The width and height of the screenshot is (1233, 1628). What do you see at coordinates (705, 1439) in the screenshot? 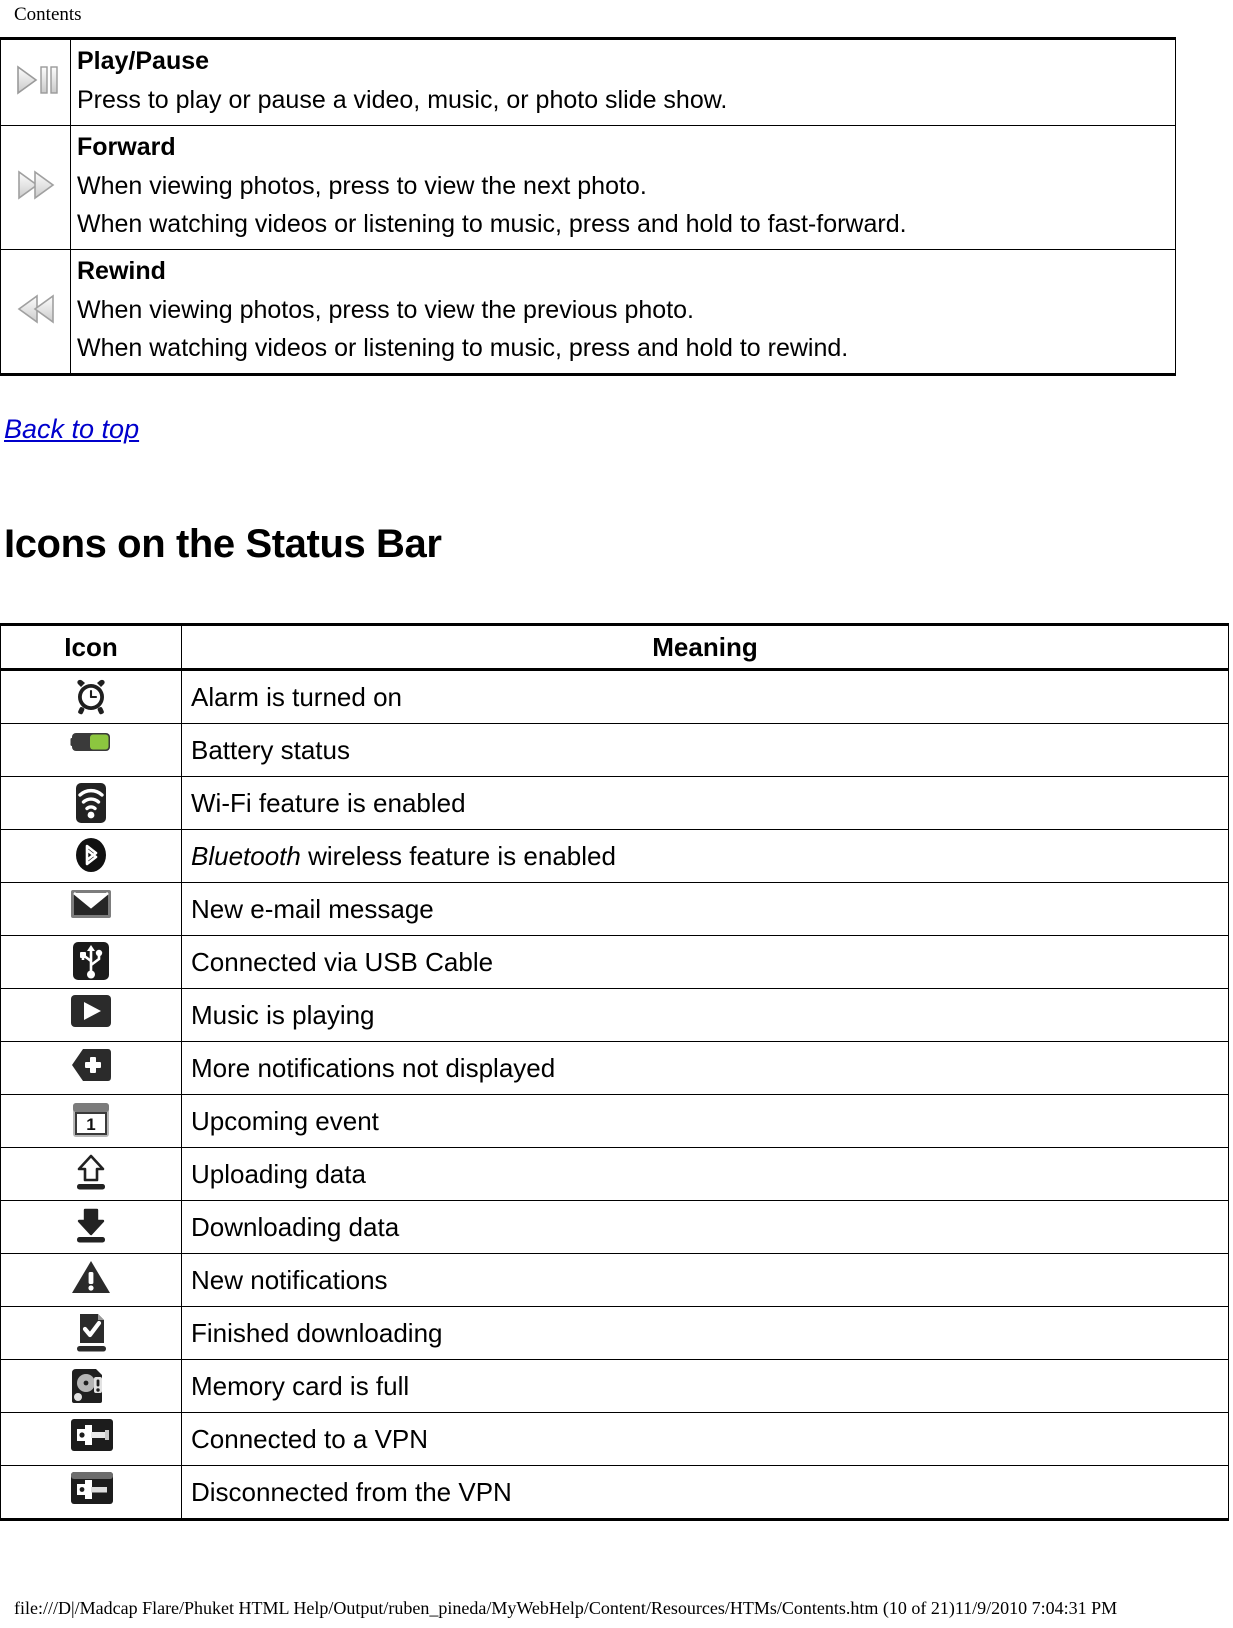
I see `status-meaning-cell: Connected to a VPN` at bounding box center [705, 1439].